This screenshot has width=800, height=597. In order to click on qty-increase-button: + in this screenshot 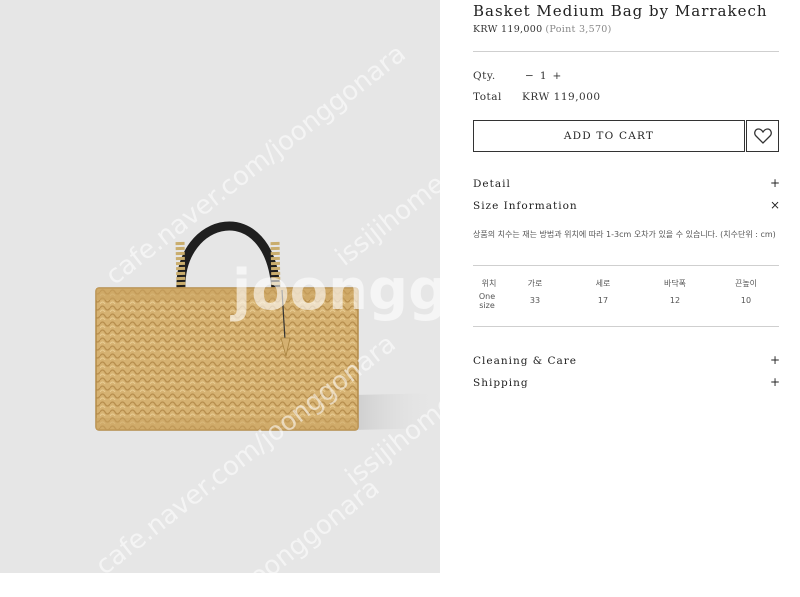, I will do `click(557, 76)`.